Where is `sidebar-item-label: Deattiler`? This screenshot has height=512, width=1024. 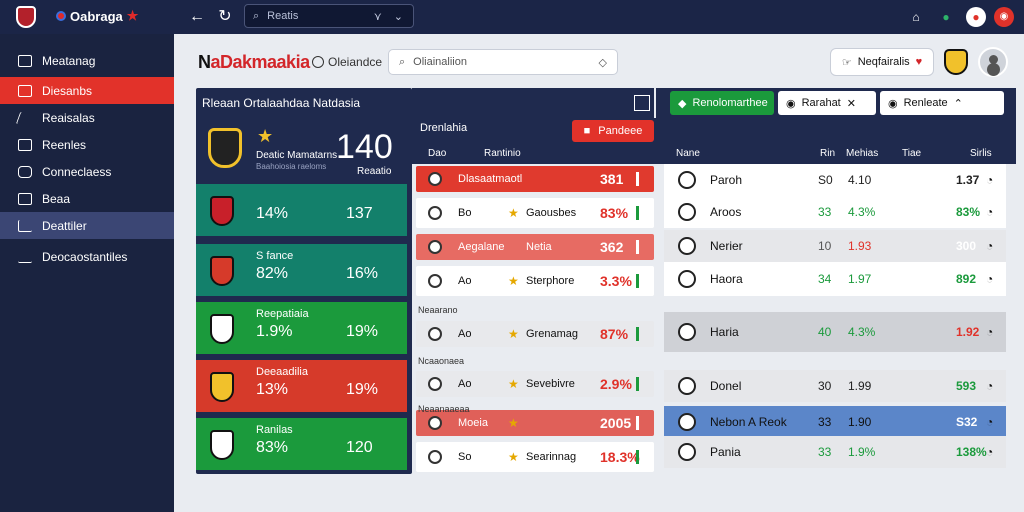
sidebar-item-label: Deattiler is located at coordinates (64, 225).